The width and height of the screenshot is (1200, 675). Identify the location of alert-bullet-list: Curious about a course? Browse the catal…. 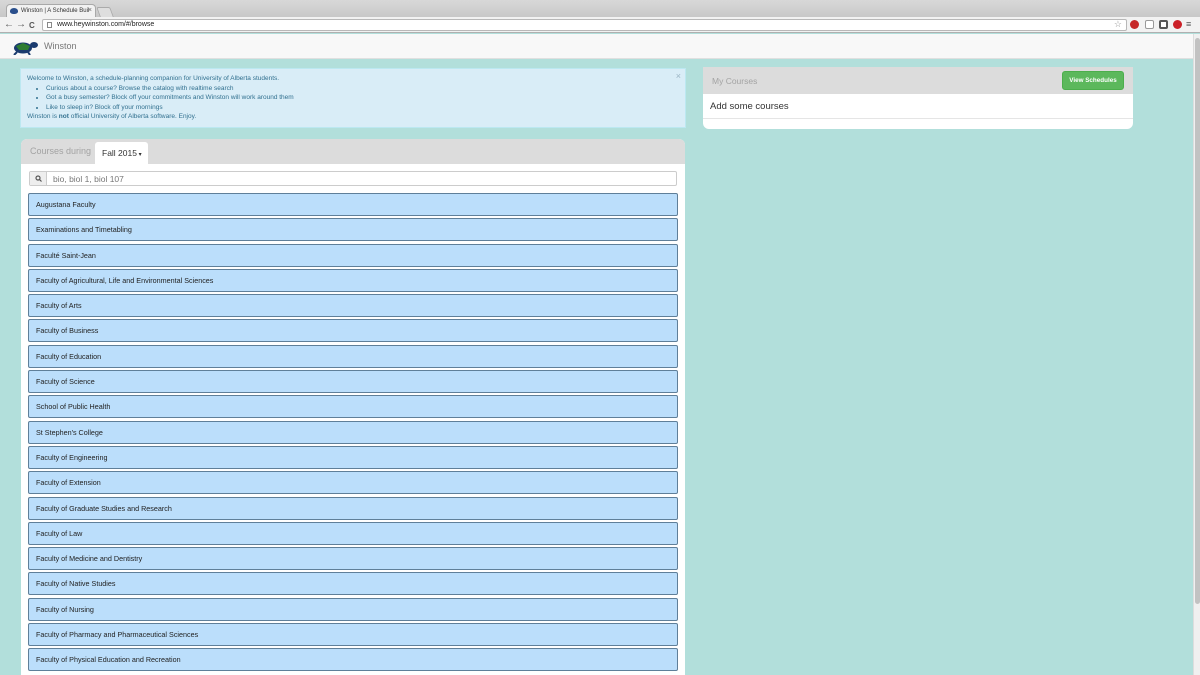
(353, 98).